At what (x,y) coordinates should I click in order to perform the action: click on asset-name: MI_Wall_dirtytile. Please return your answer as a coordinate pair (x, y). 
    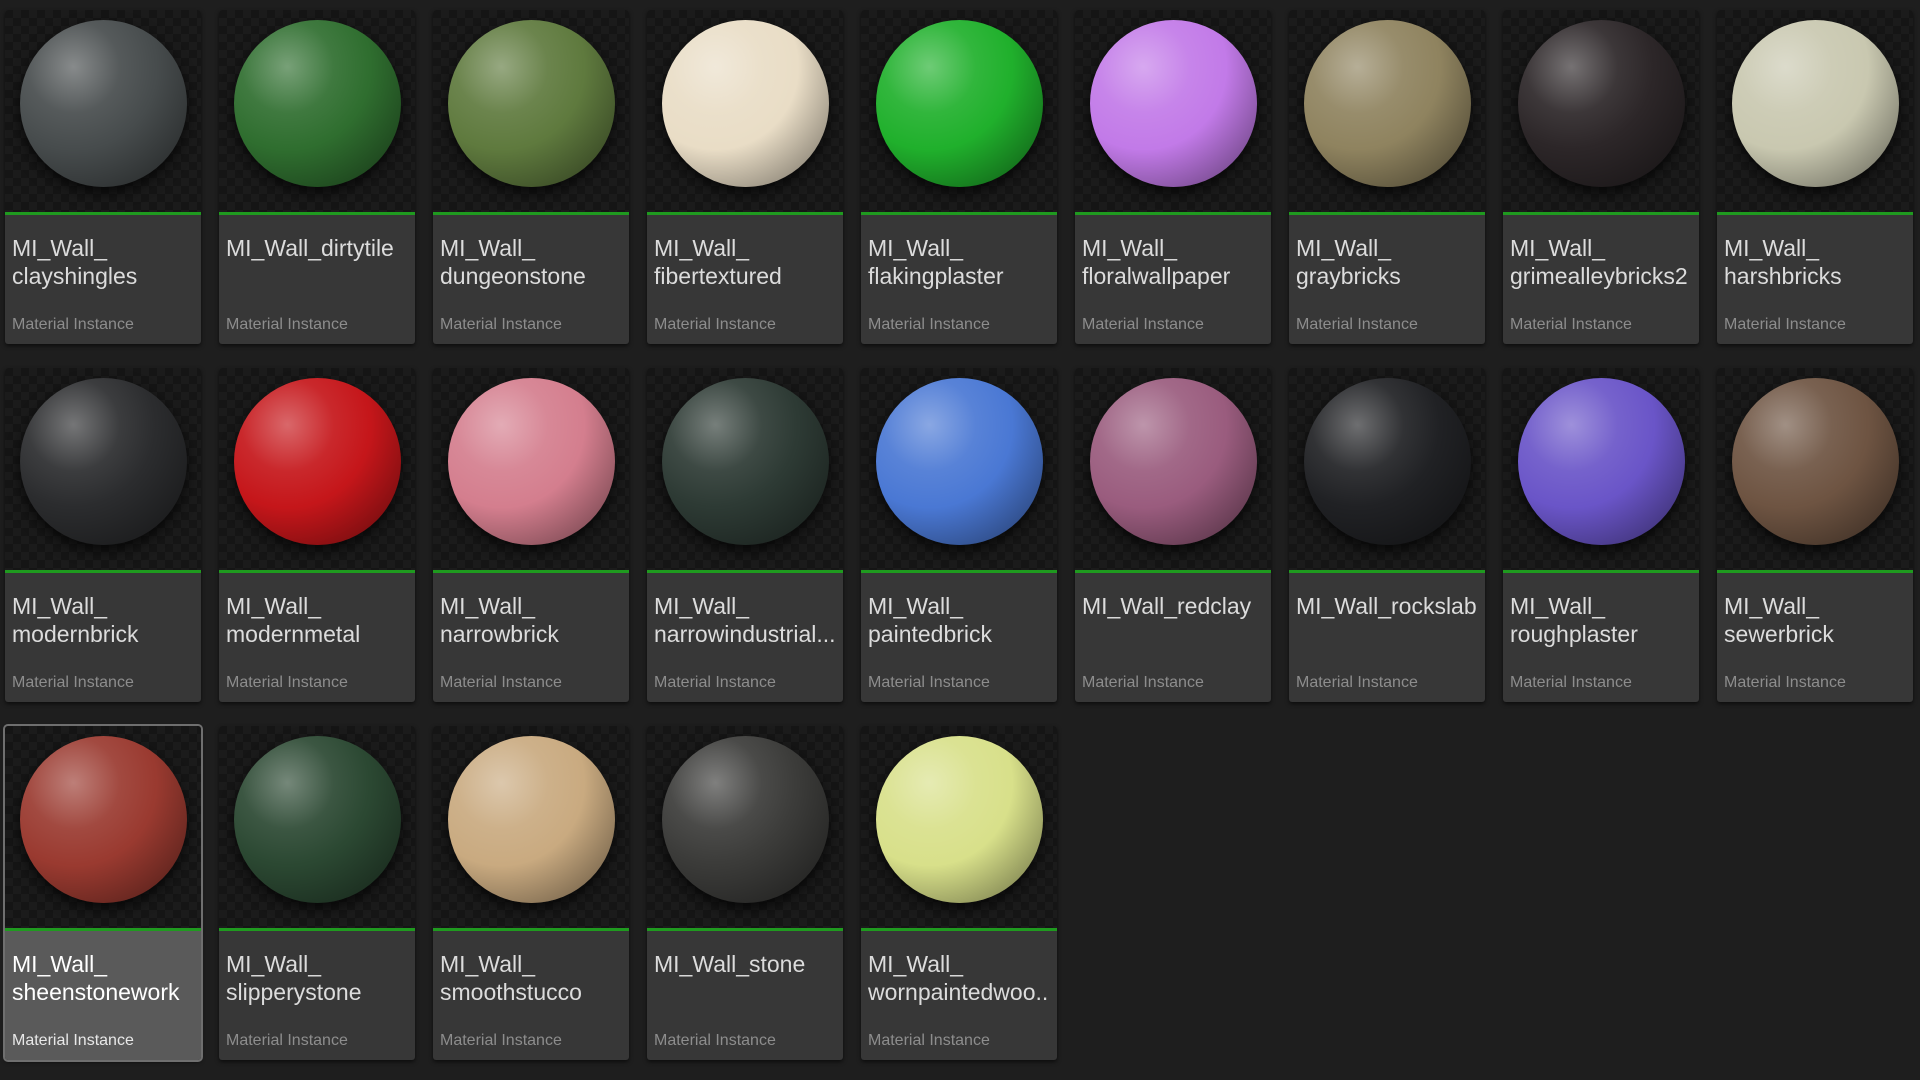
    Looking at the image, I should click on (319, 248).